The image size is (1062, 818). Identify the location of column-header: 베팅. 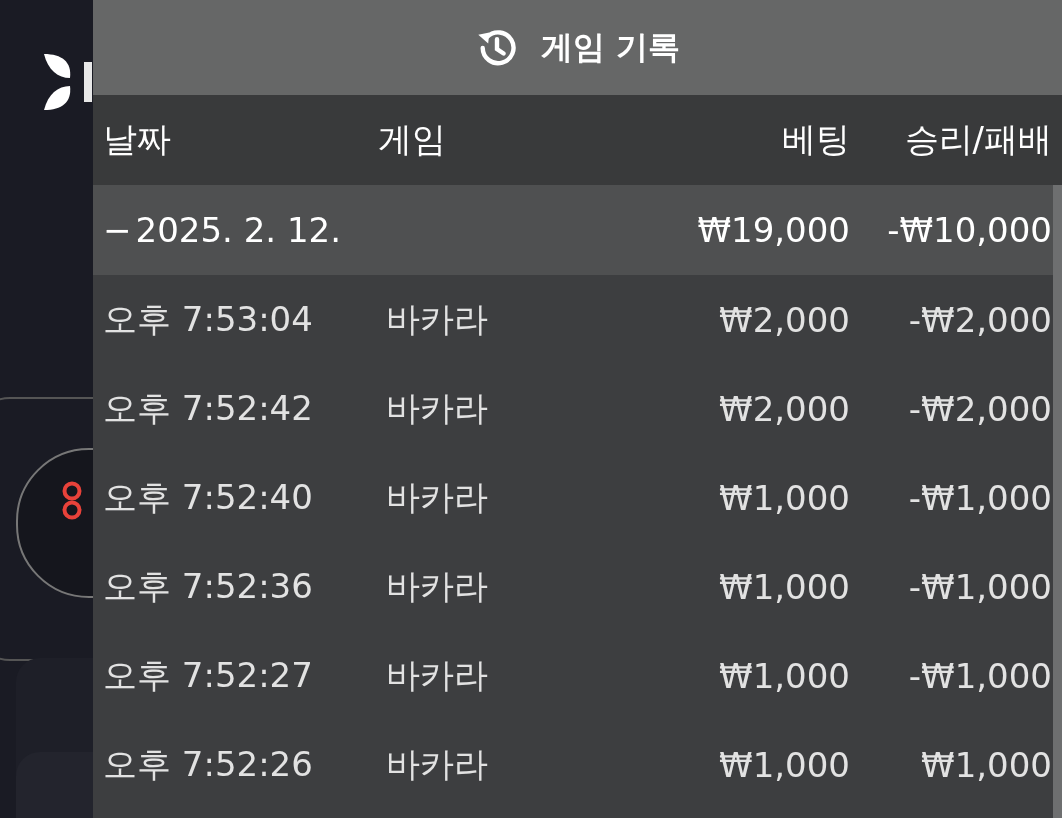
(815, 139).